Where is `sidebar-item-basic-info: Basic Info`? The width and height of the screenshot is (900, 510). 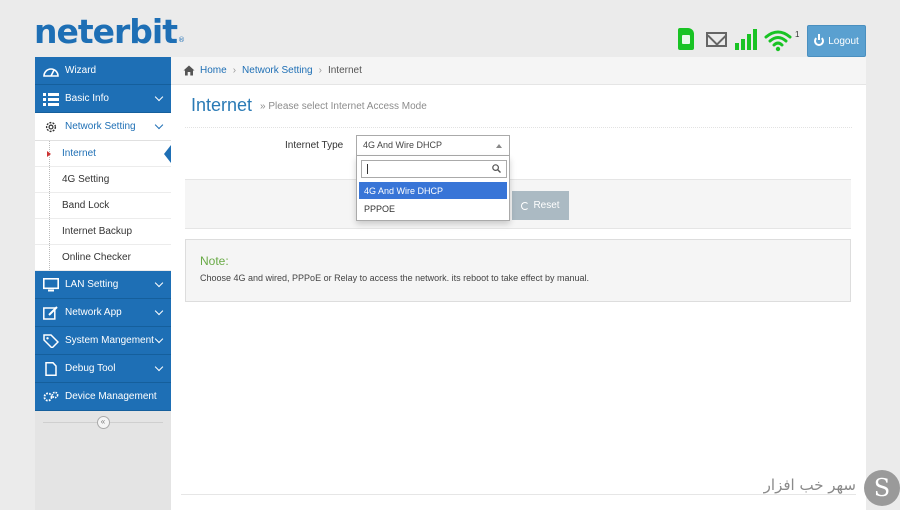
sidebar-item-basic-info: Basic Info is located at coordinates (103, 99).